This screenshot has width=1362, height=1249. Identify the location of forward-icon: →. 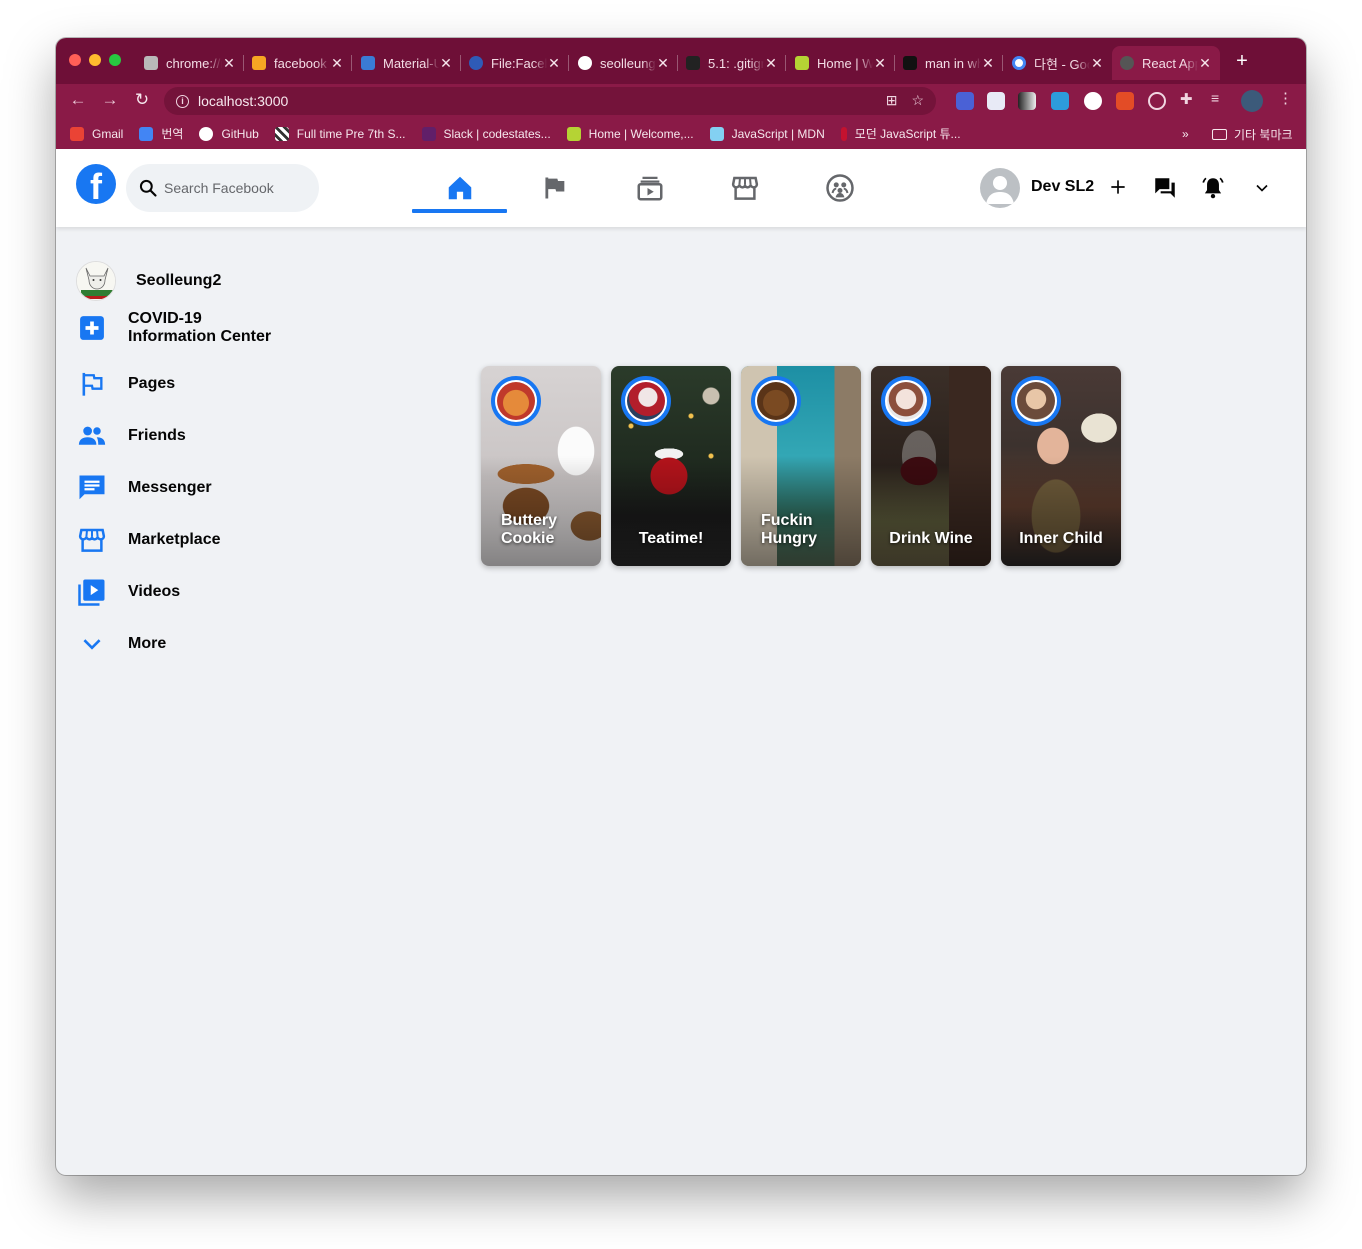
(110, 100).